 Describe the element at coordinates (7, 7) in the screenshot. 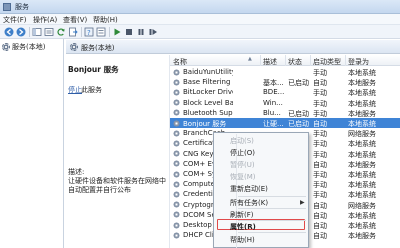

I see `services-app-icon` at that location.